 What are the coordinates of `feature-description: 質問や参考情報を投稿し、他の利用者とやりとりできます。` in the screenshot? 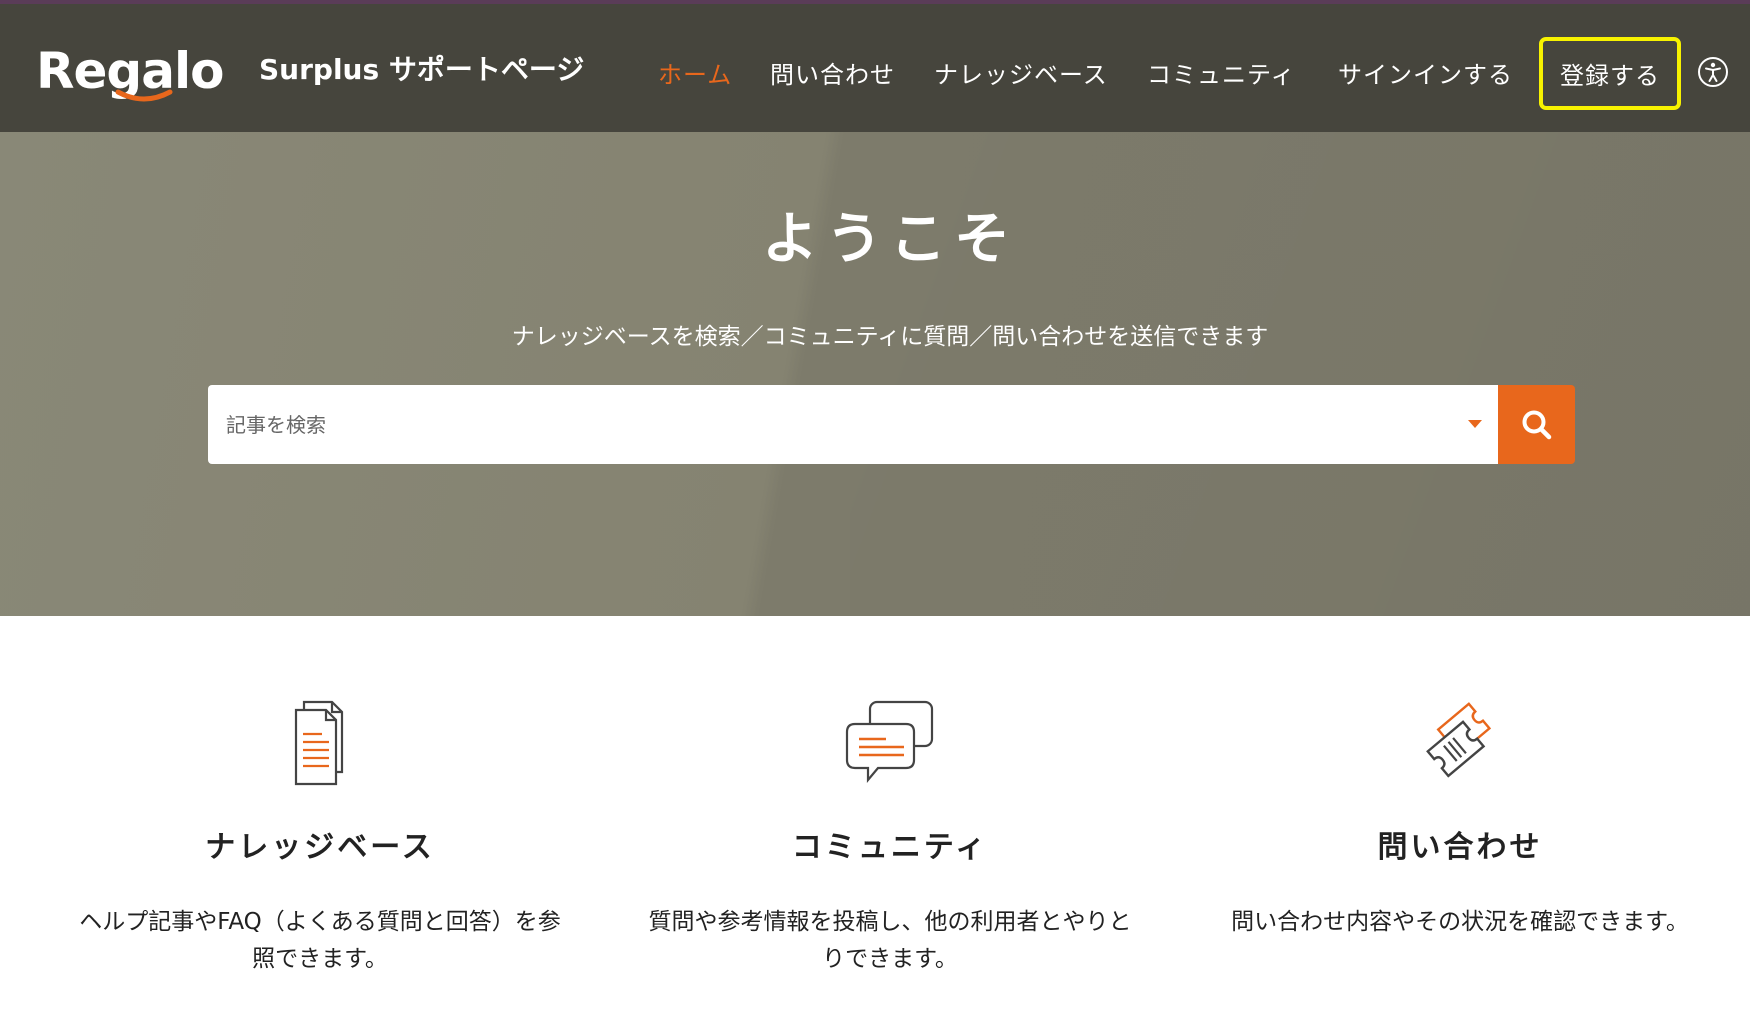 It's located at (890, 940).